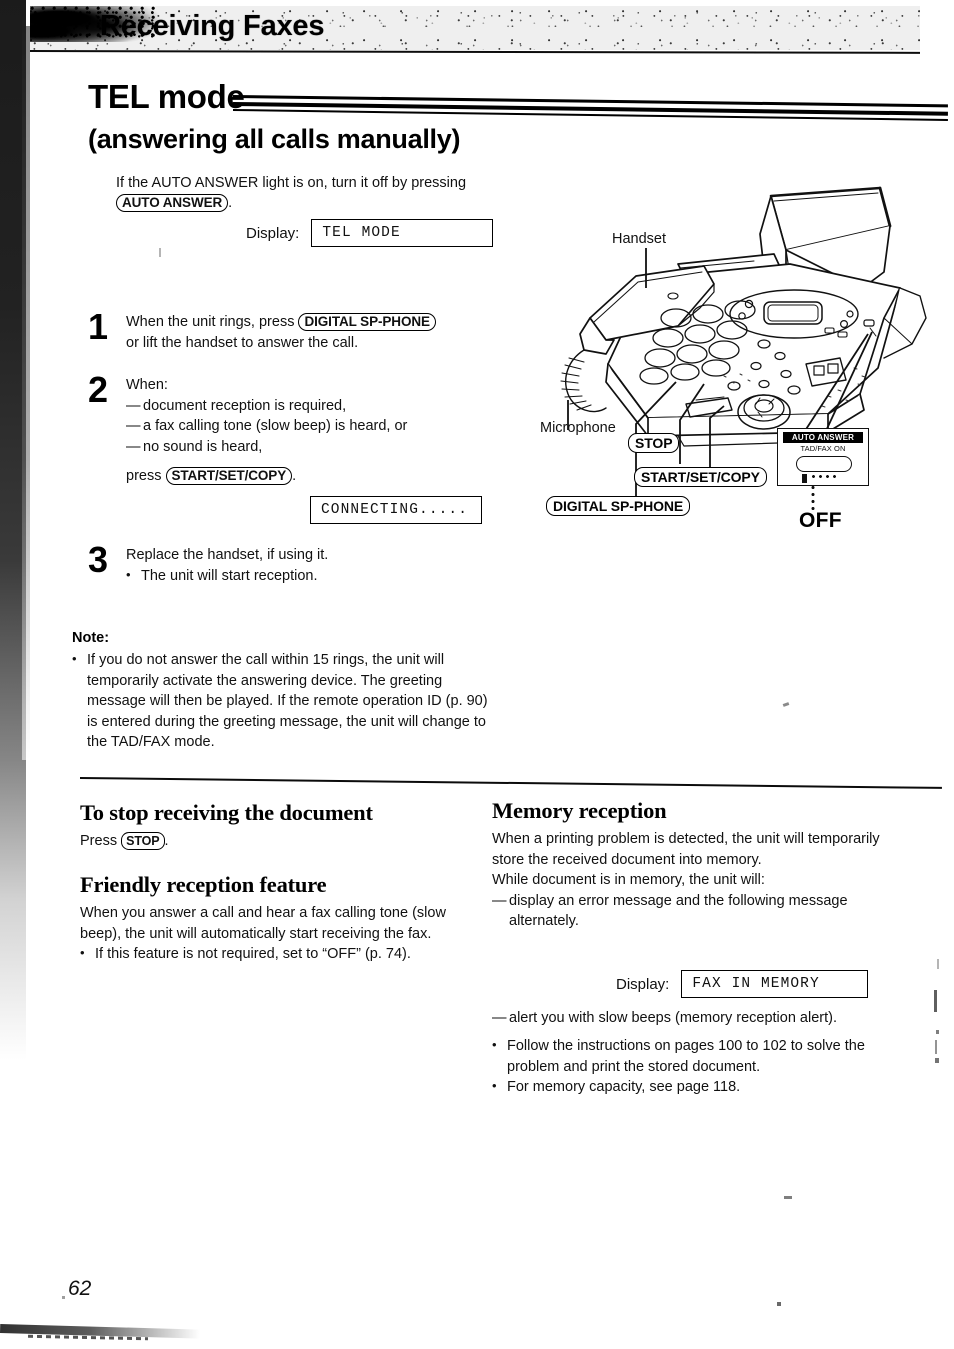 This screenshot has height=1349, width=954. Describe the element at coordinates (402, 233) in the screenshot. I see `lcd-readout-tel-mode: TEL MODE` at that location.